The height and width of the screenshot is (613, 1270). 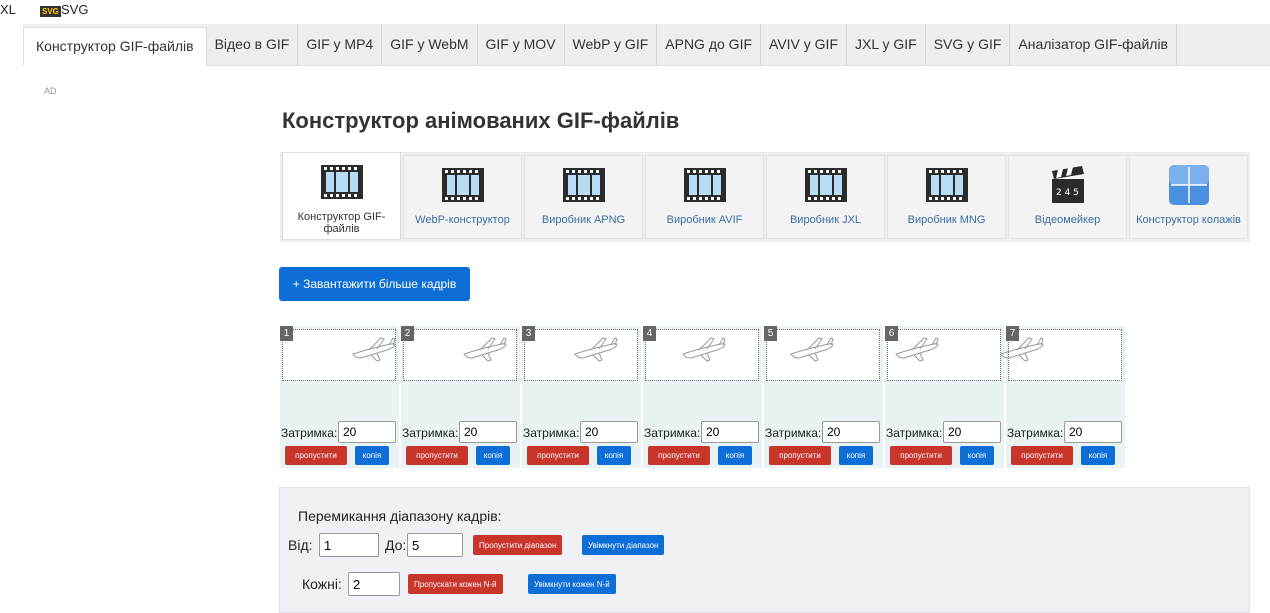 What do you see at coordinates (1067, 193) in the screenshot?
I see `svg-text: 2 4 5` at bounding box center [1067, 193].